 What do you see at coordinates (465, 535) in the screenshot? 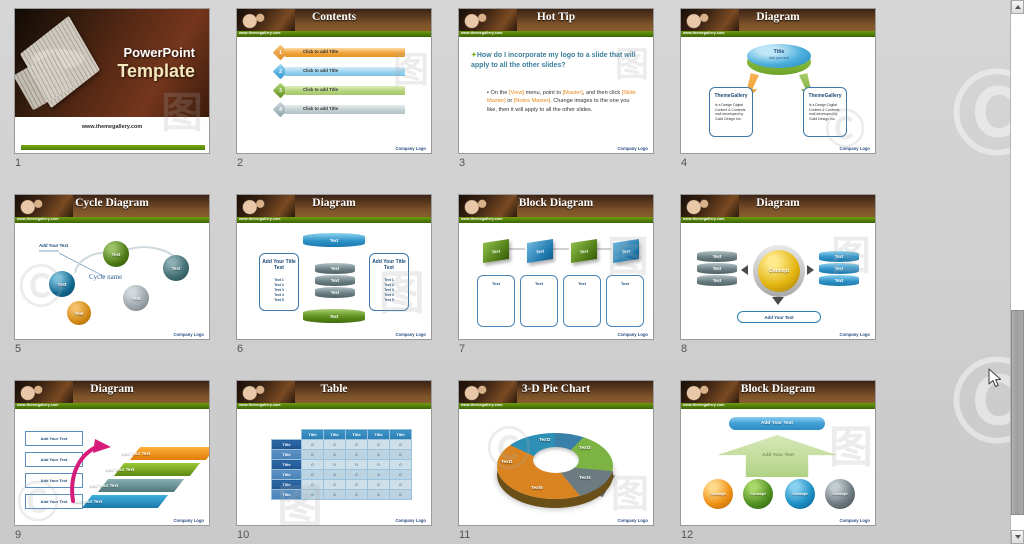
I see `slide-number: 11` at bounding box center [465, 535].